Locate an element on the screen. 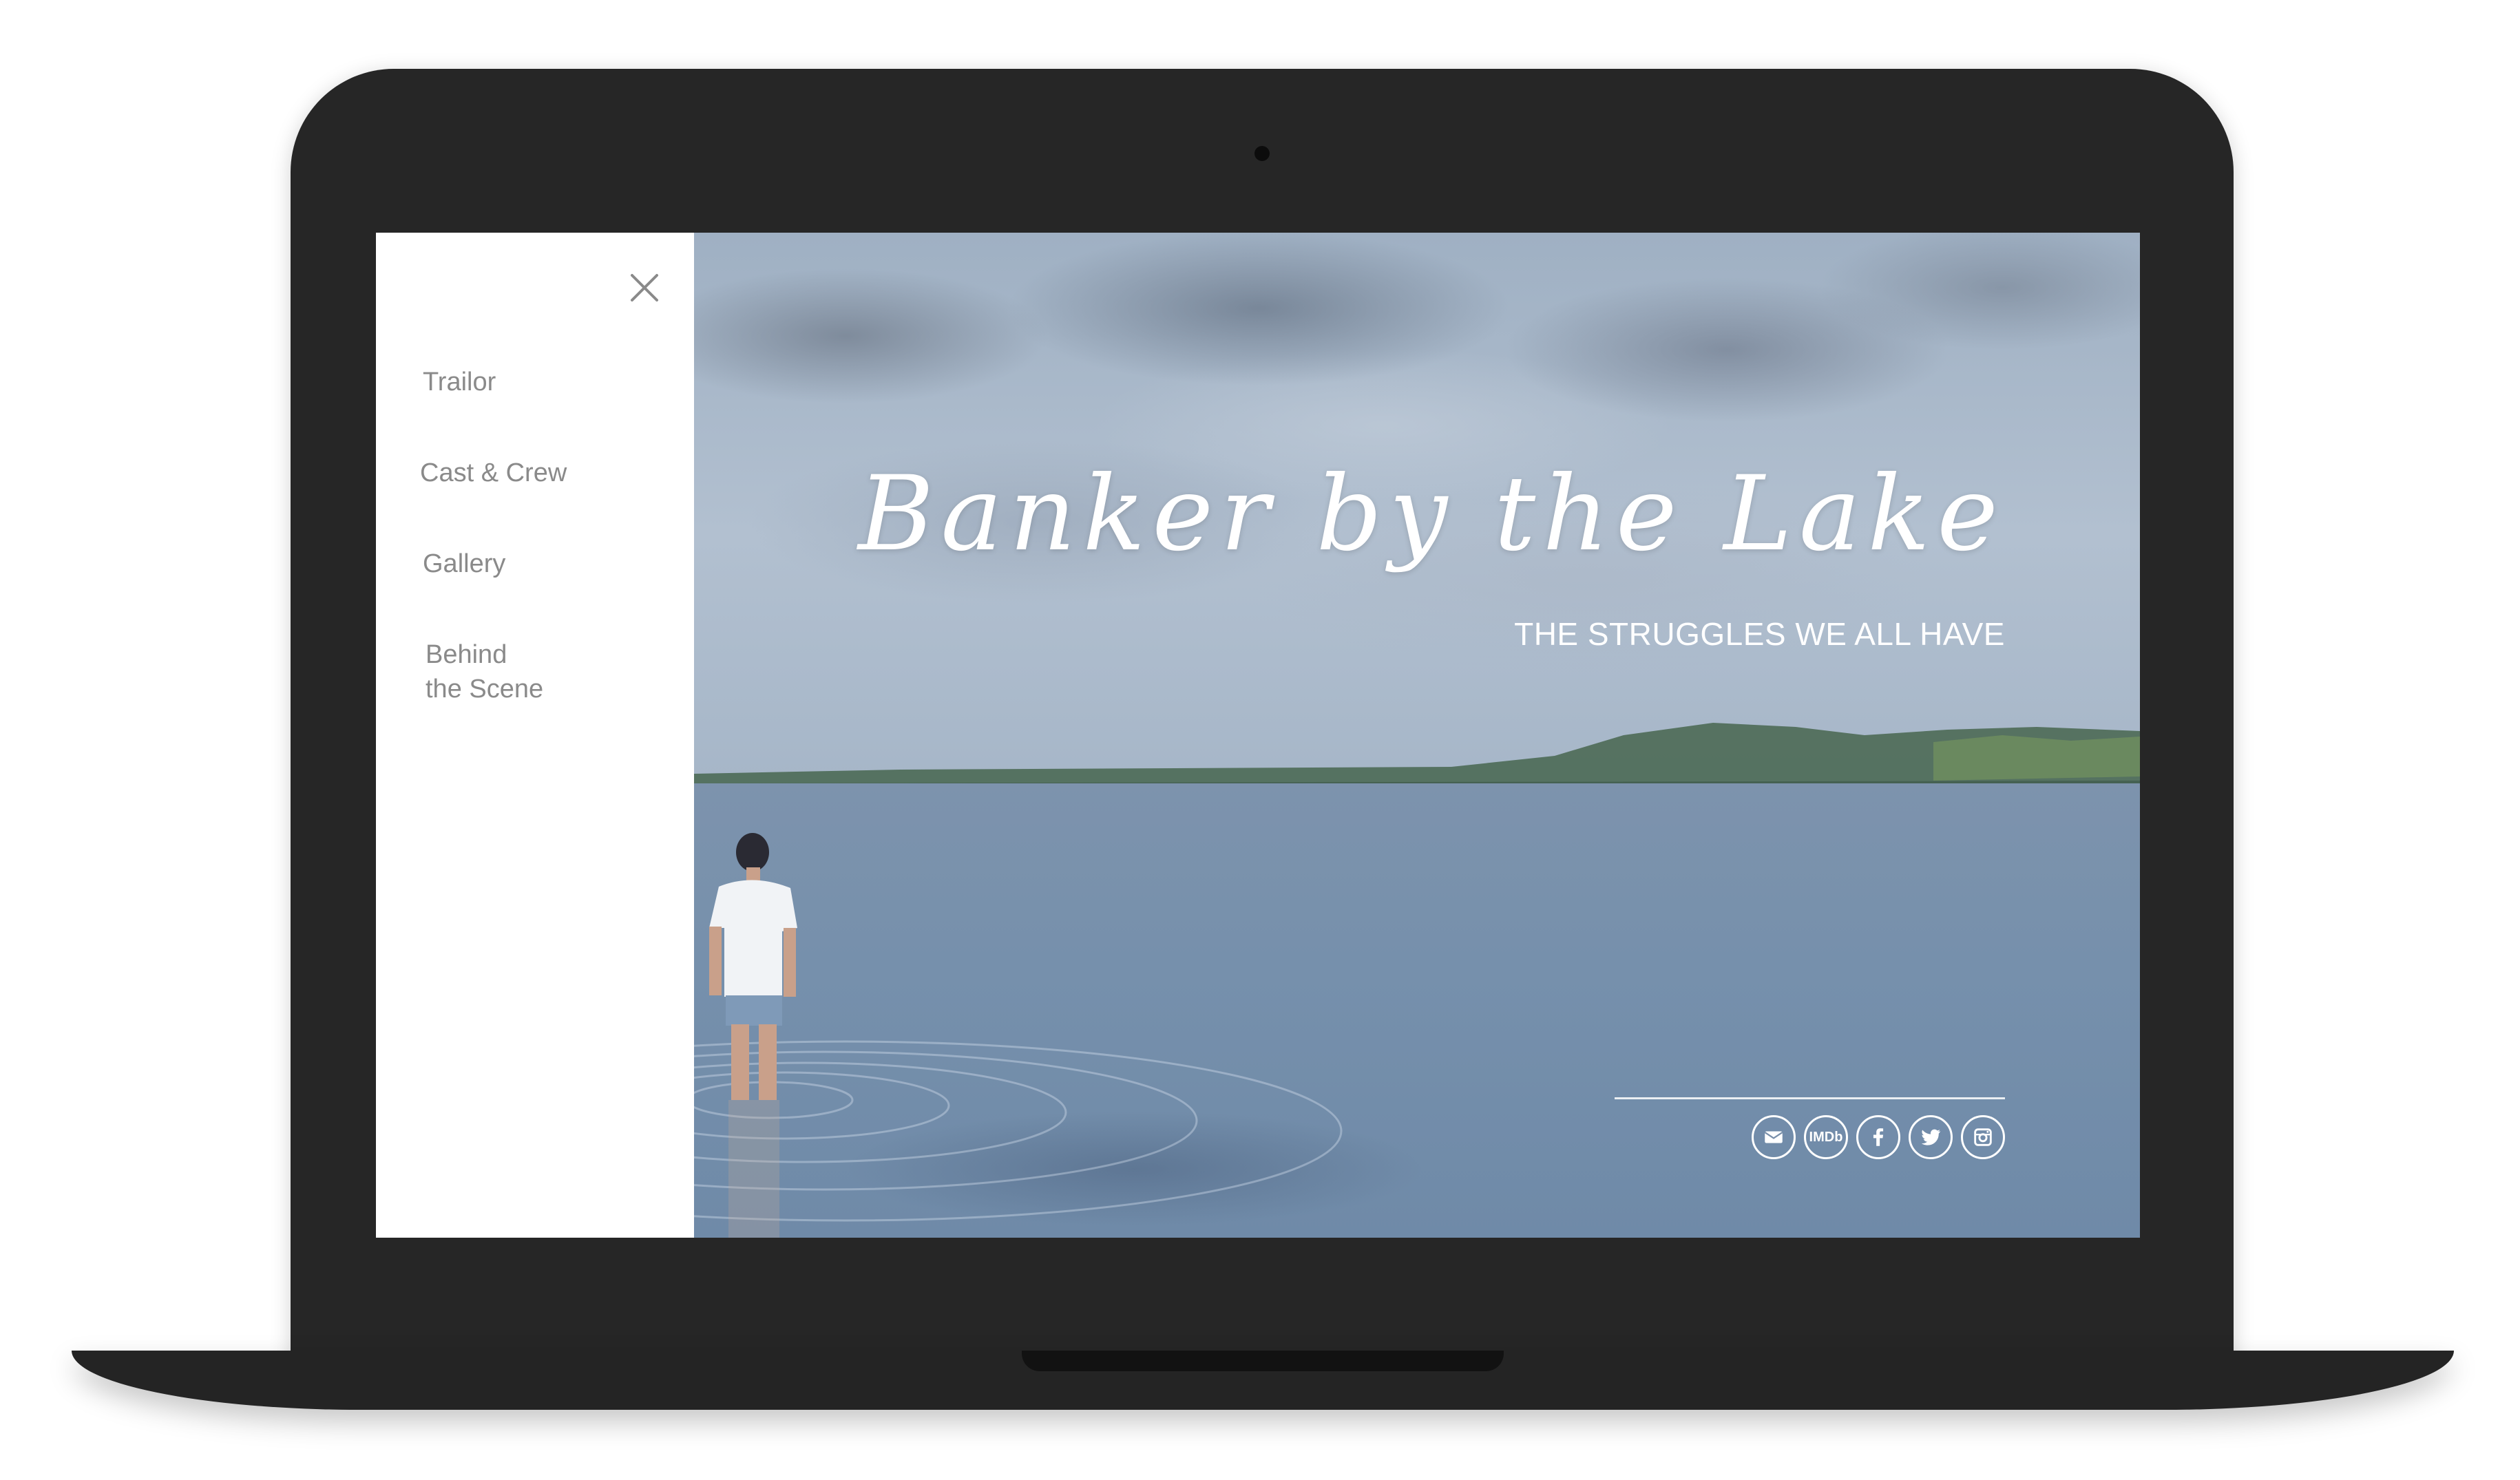 This screenshot has width=2520, height=1480. film-title: Banker by the Lake is located at coordinates (1431, 514).